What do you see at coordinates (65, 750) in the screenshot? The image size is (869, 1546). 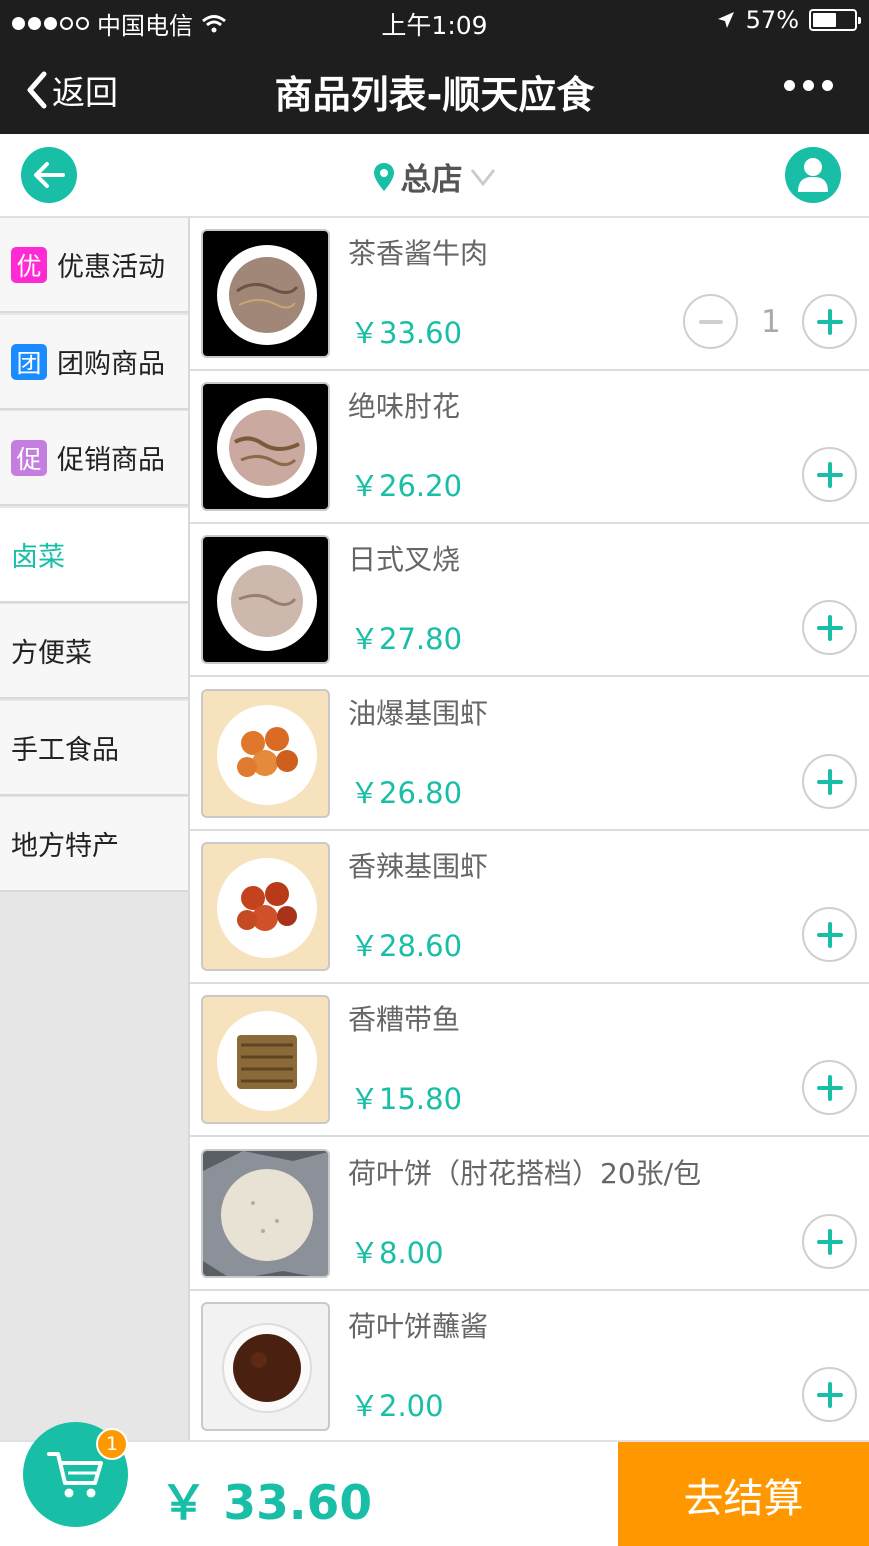 I see `category-label: 手工食品` at bounding box center [65, 750].